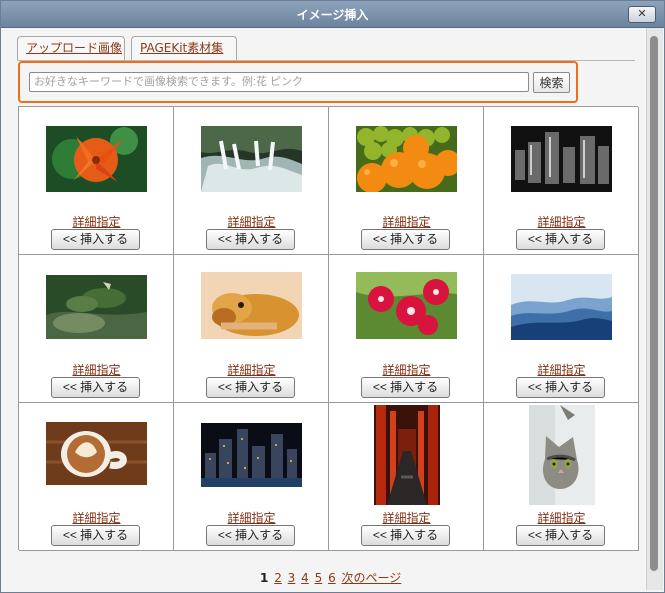  I want to click on thumbnail-japanese-garden-icon, so click(96, 307).